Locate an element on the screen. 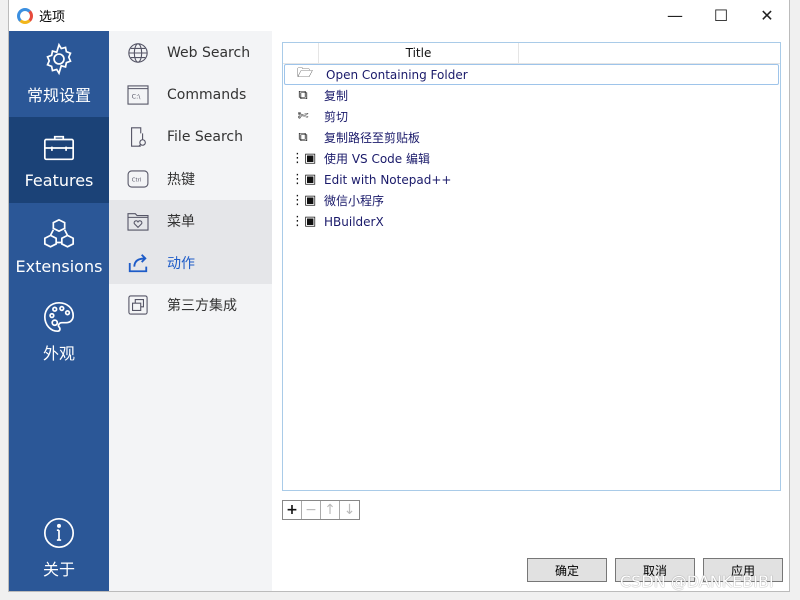  icon-column-header is located at coordinates (301, 53).